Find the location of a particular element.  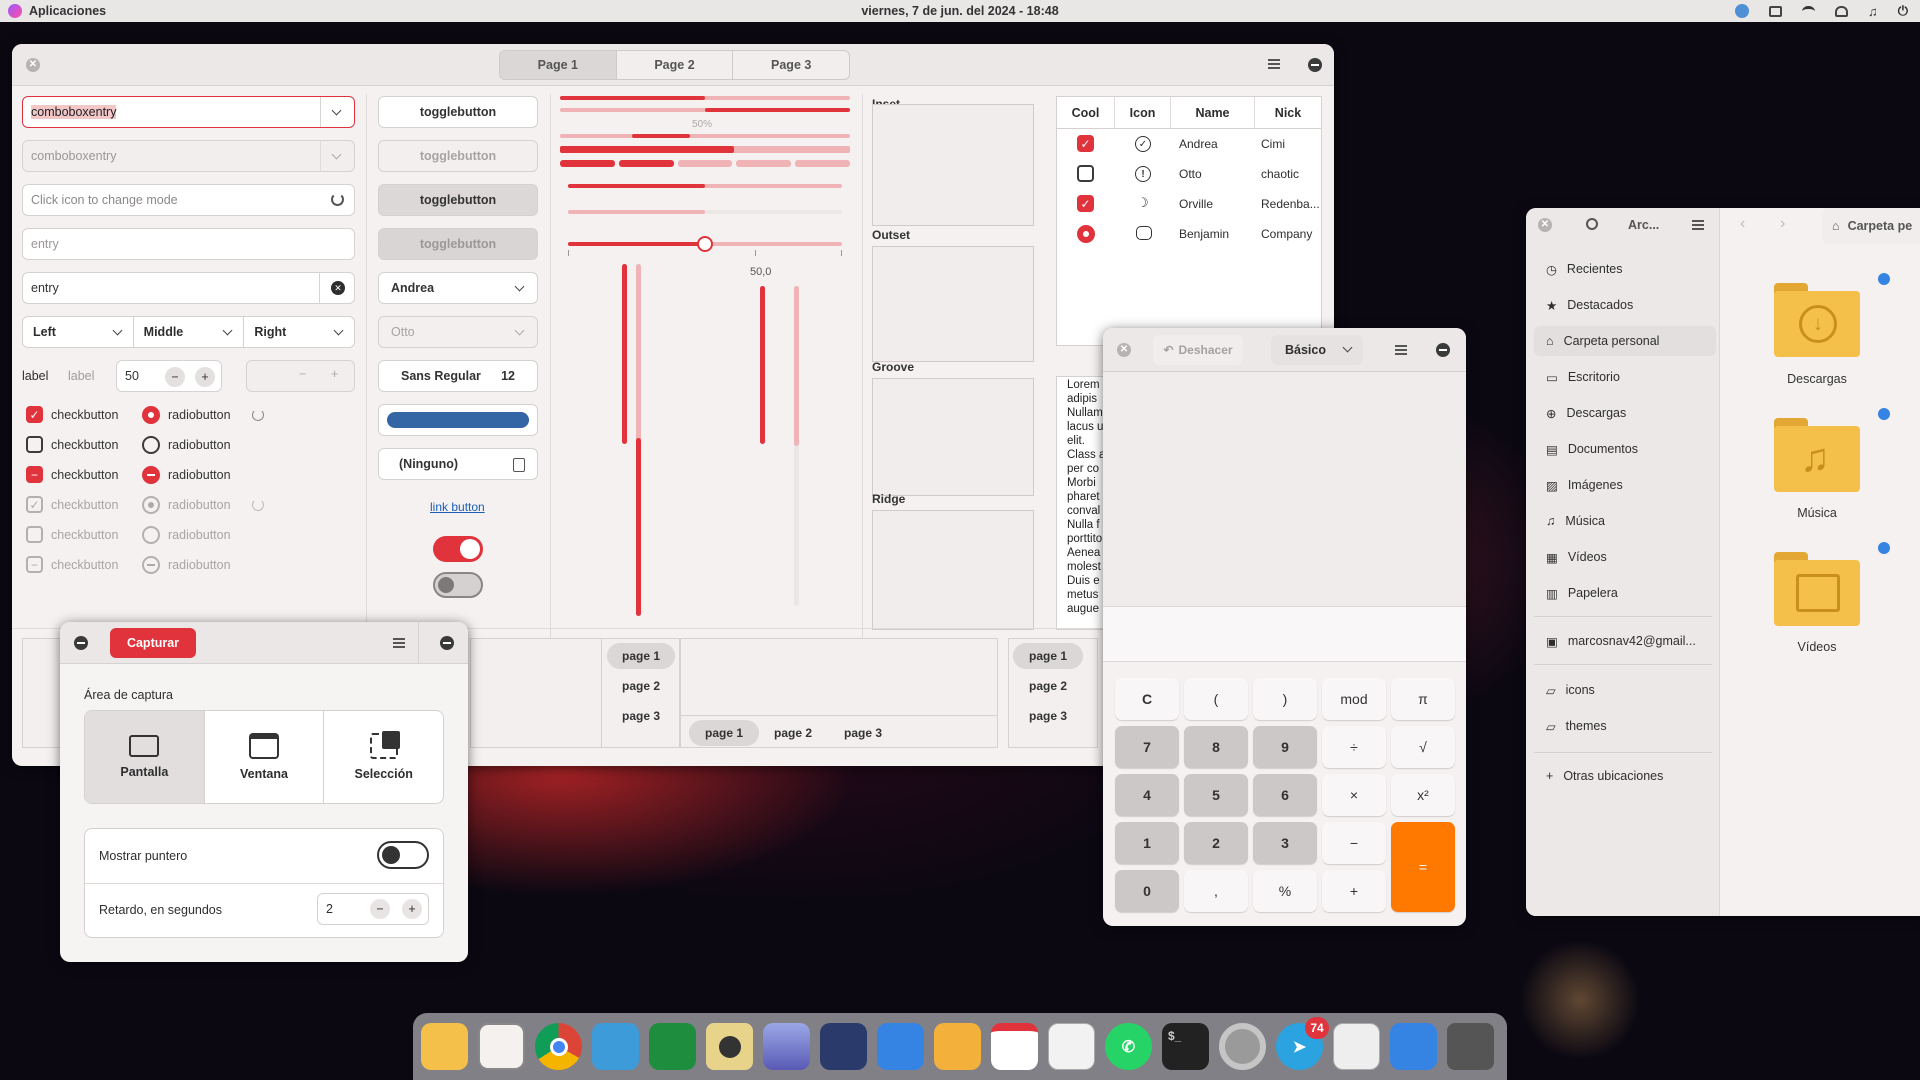

software-icon is located at coordinates (501, 1046).